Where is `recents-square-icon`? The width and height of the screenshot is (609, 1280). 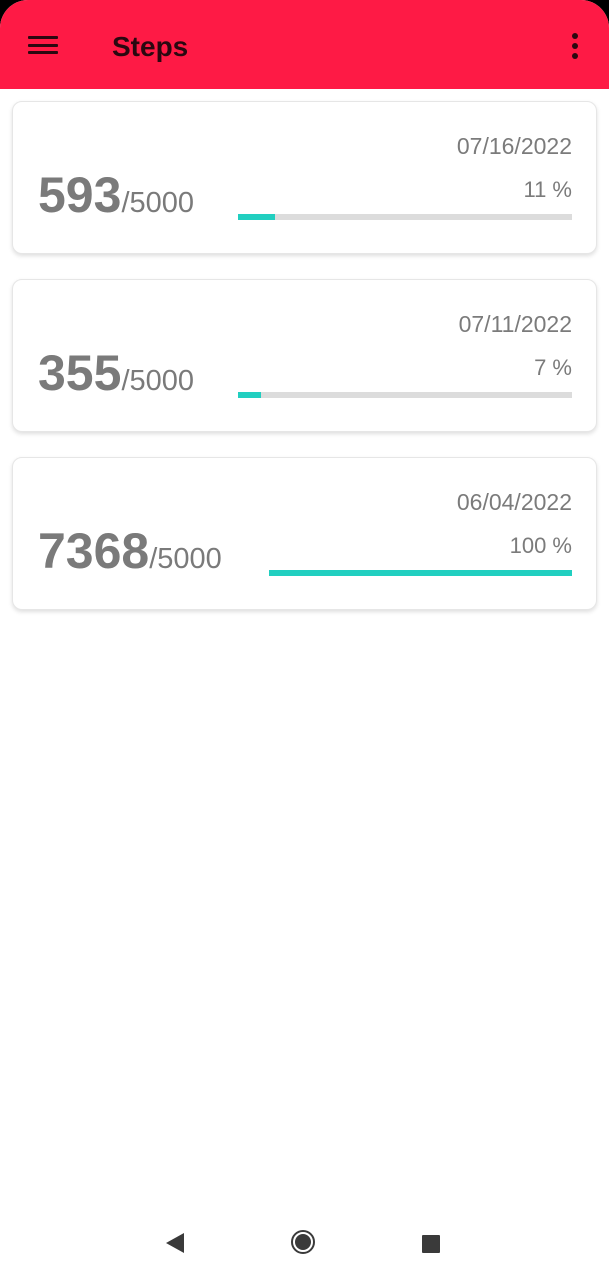 recents-square-icon is located at coordinates (431, 1244).